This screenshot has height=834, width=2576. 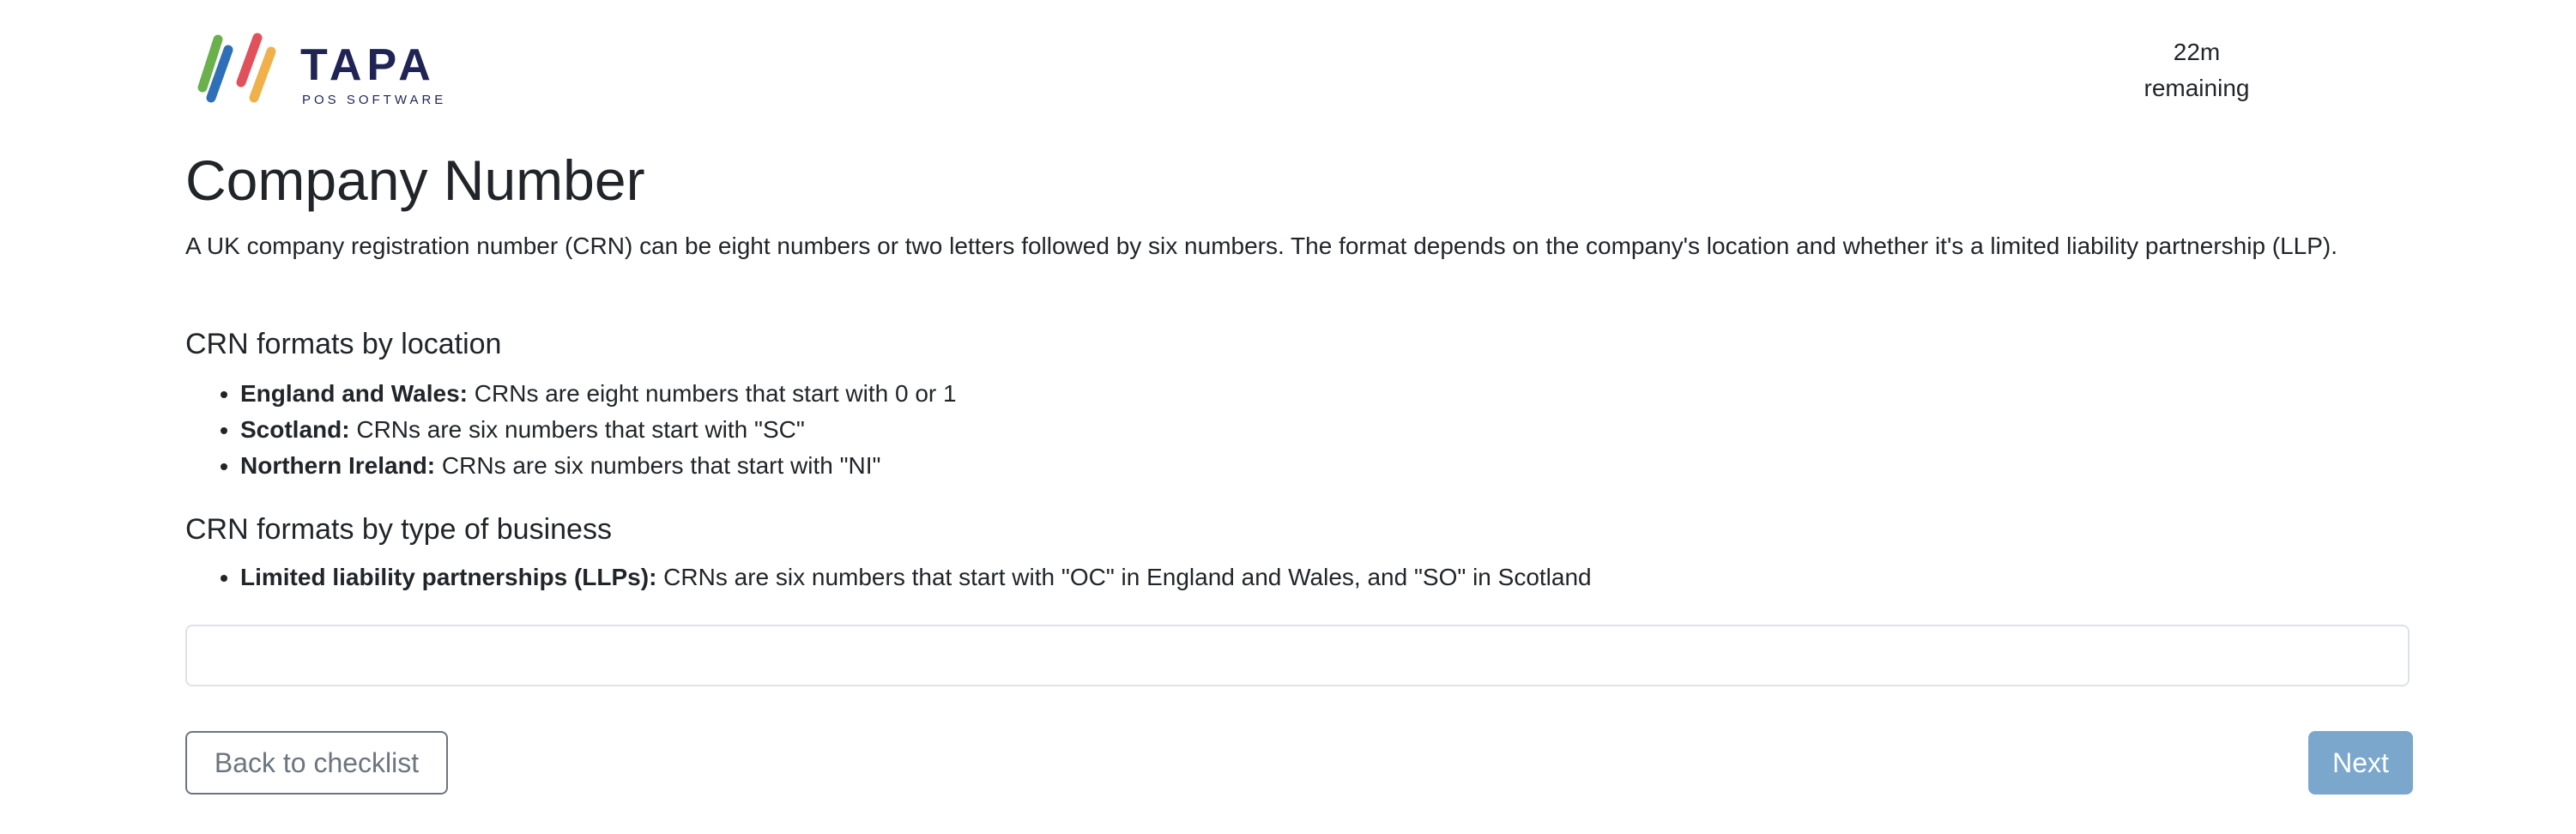 I want to click on list-item-label: Limited liability partnerships (LLPs):, so click(x=448, y=577).